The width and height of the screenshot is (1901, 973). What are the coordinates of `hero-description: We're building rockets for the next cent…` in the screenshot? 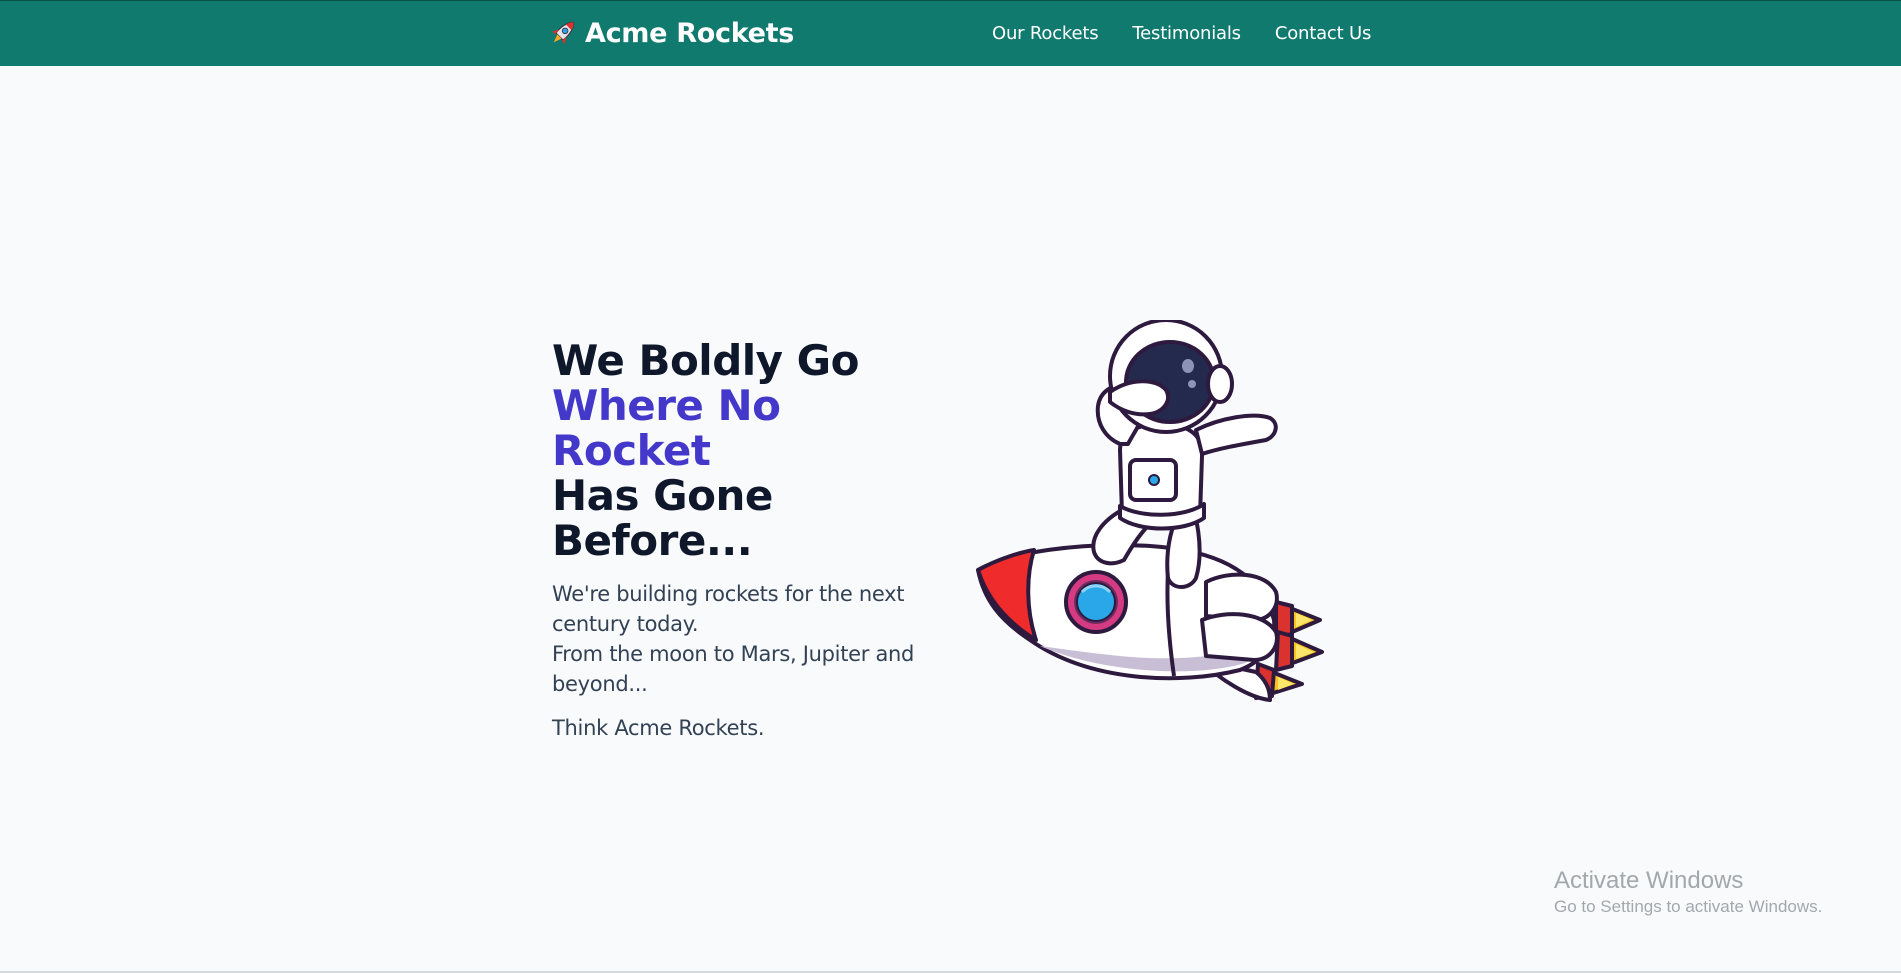 It's located at (747, 639).